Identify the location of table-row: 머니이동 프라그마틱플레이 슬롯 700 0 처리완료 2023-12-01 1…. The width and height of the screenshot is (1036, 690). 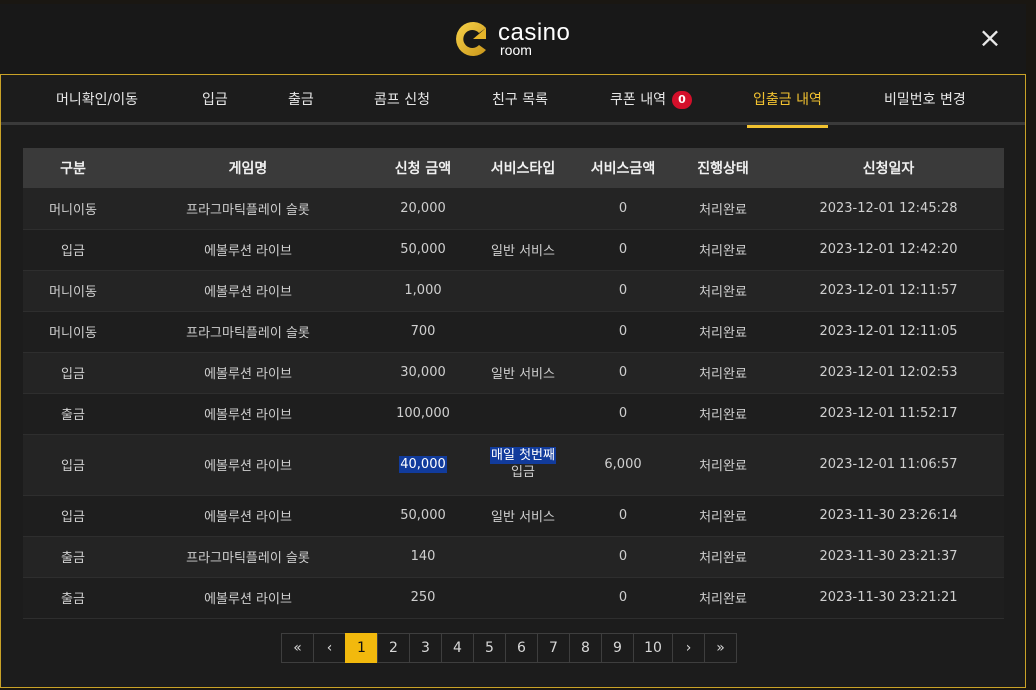
(513, 332).